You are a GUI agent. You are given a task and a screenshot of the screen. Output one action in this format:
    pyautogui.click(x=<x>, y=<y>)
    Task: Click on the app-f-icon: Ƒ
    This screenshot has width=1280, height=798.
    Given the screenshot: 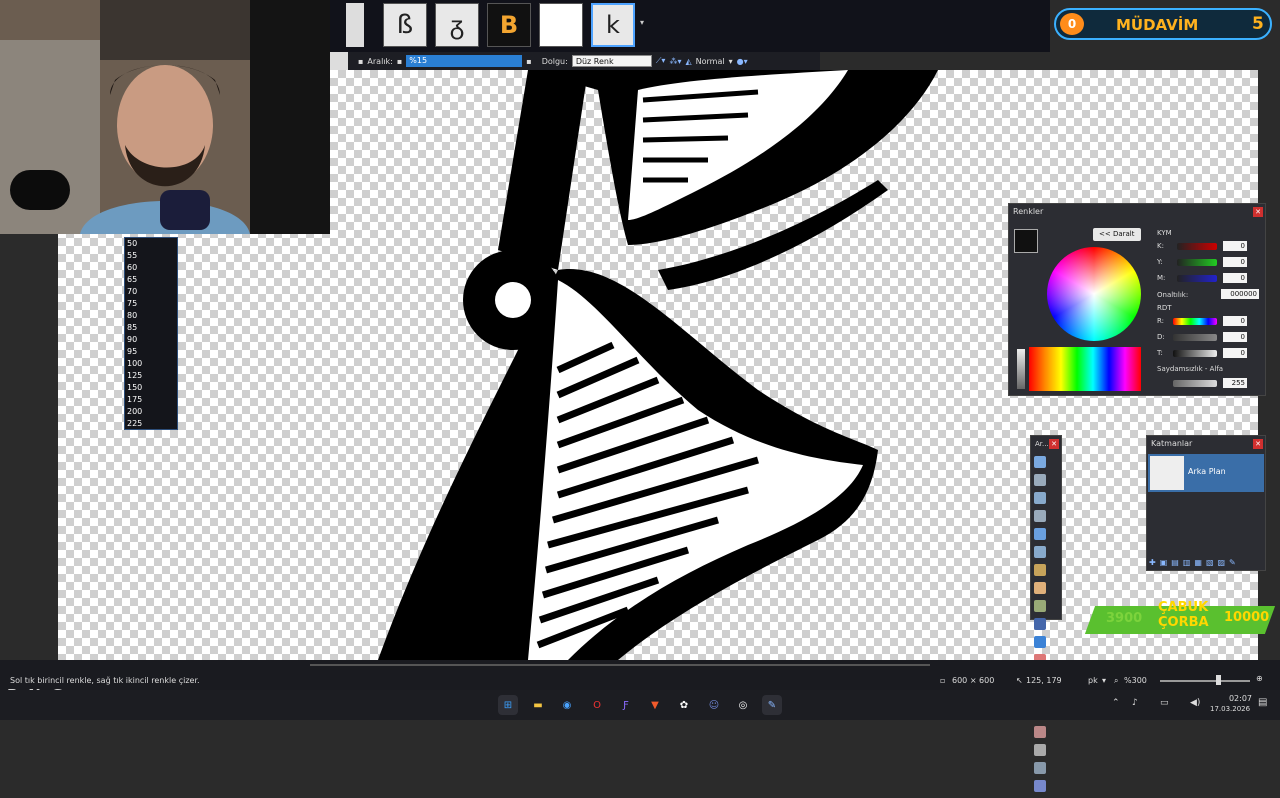 What is the action you would take?
    pyautogui.click(x=626, y=705)
    